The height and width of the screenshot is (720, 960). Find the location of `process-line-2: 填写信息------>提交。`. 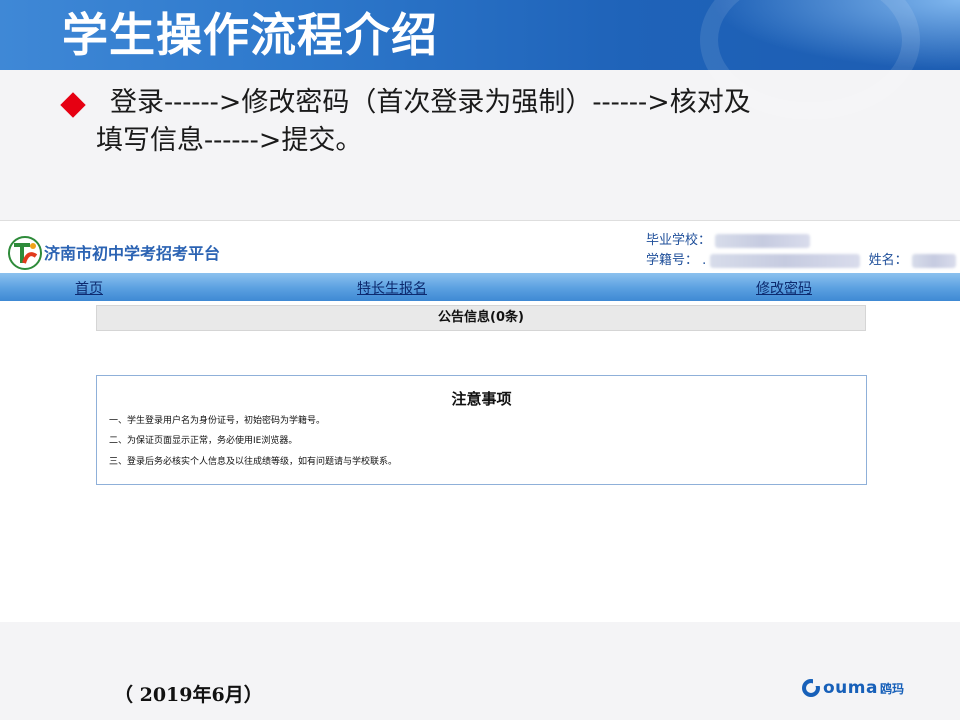

process-line-2: 填写信息------>提交。 is located at coordinates (229, 140).